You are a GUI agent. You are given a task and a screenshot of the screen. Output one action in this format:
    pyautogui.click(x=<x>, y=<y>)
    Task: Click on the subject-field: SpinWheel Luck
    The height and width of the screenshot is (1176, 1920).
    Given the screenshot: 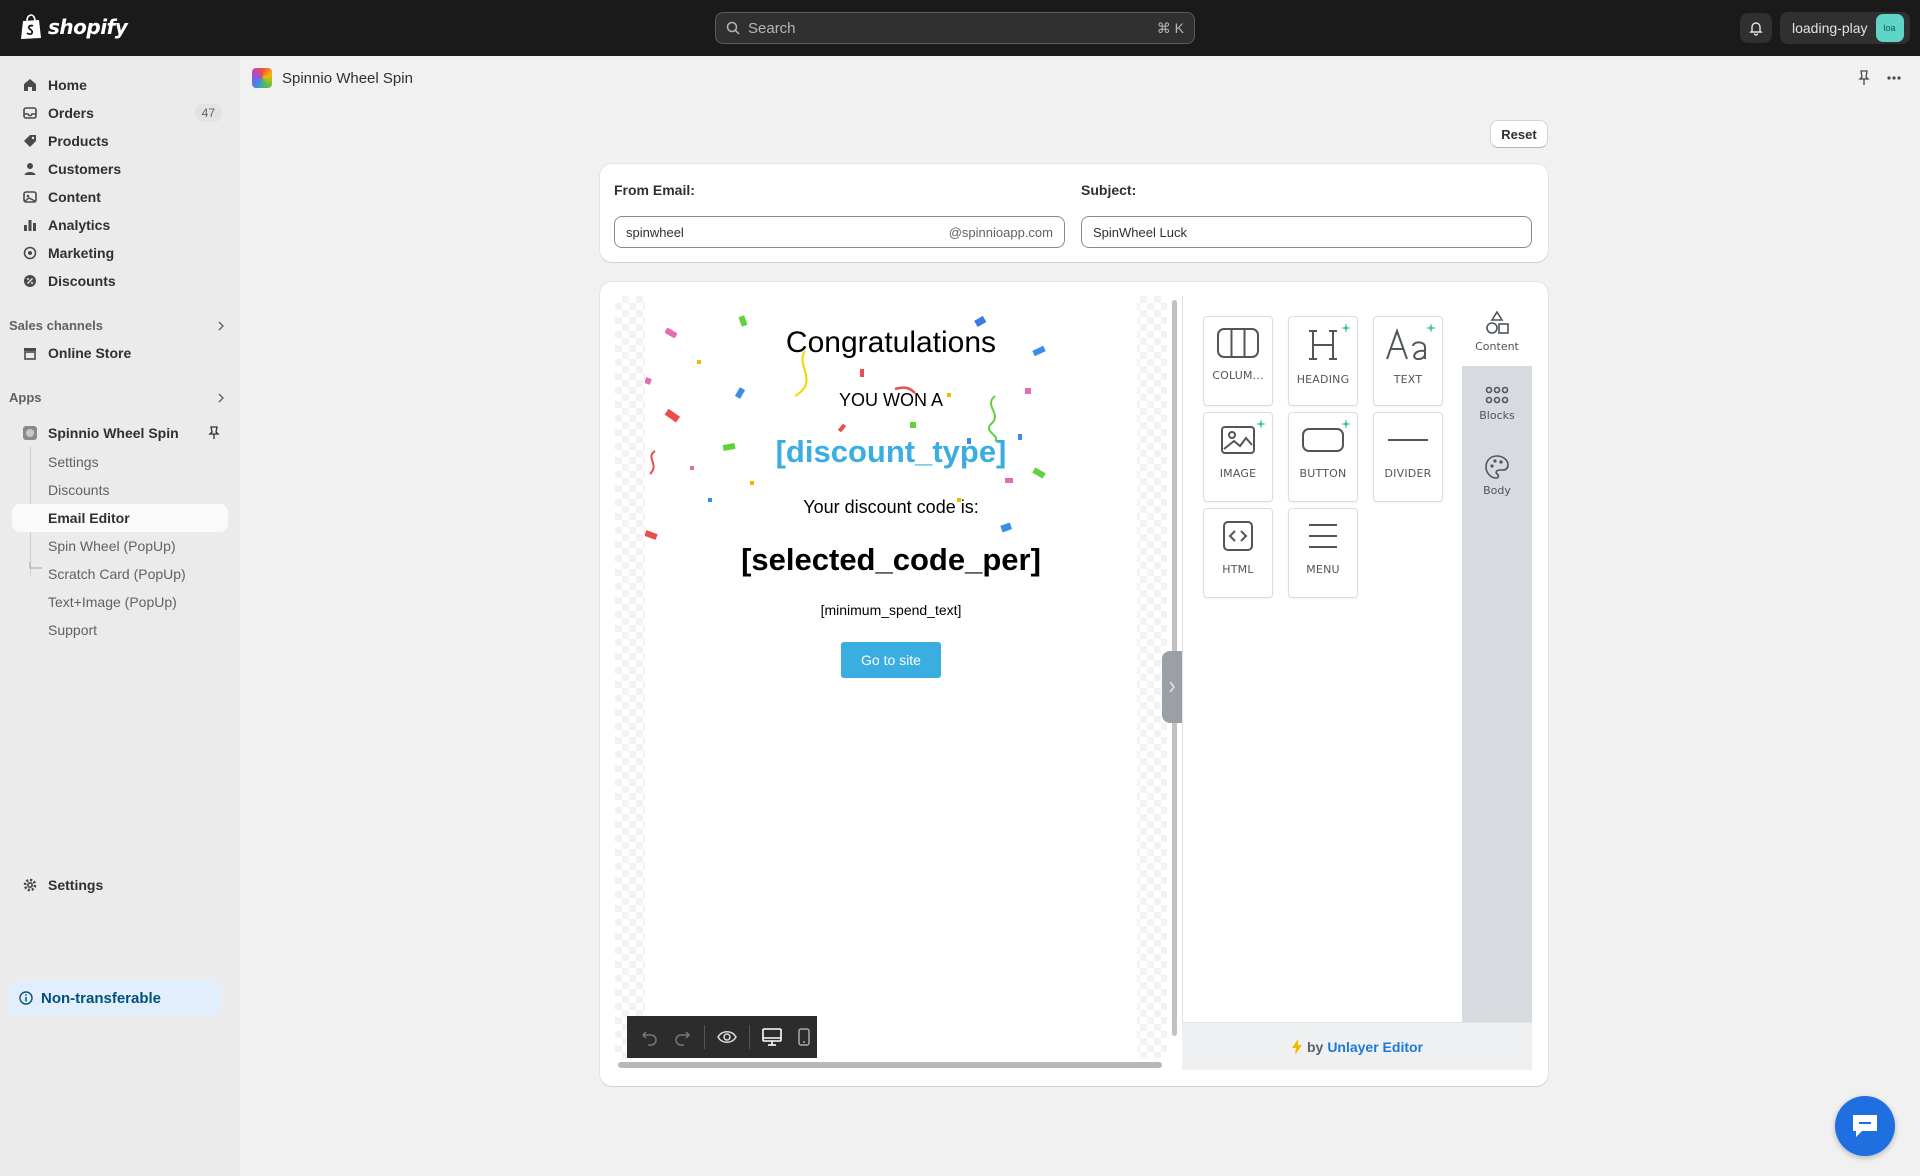 What is the action you would take?
    pyautogui.click(x=1306, y=232)
    